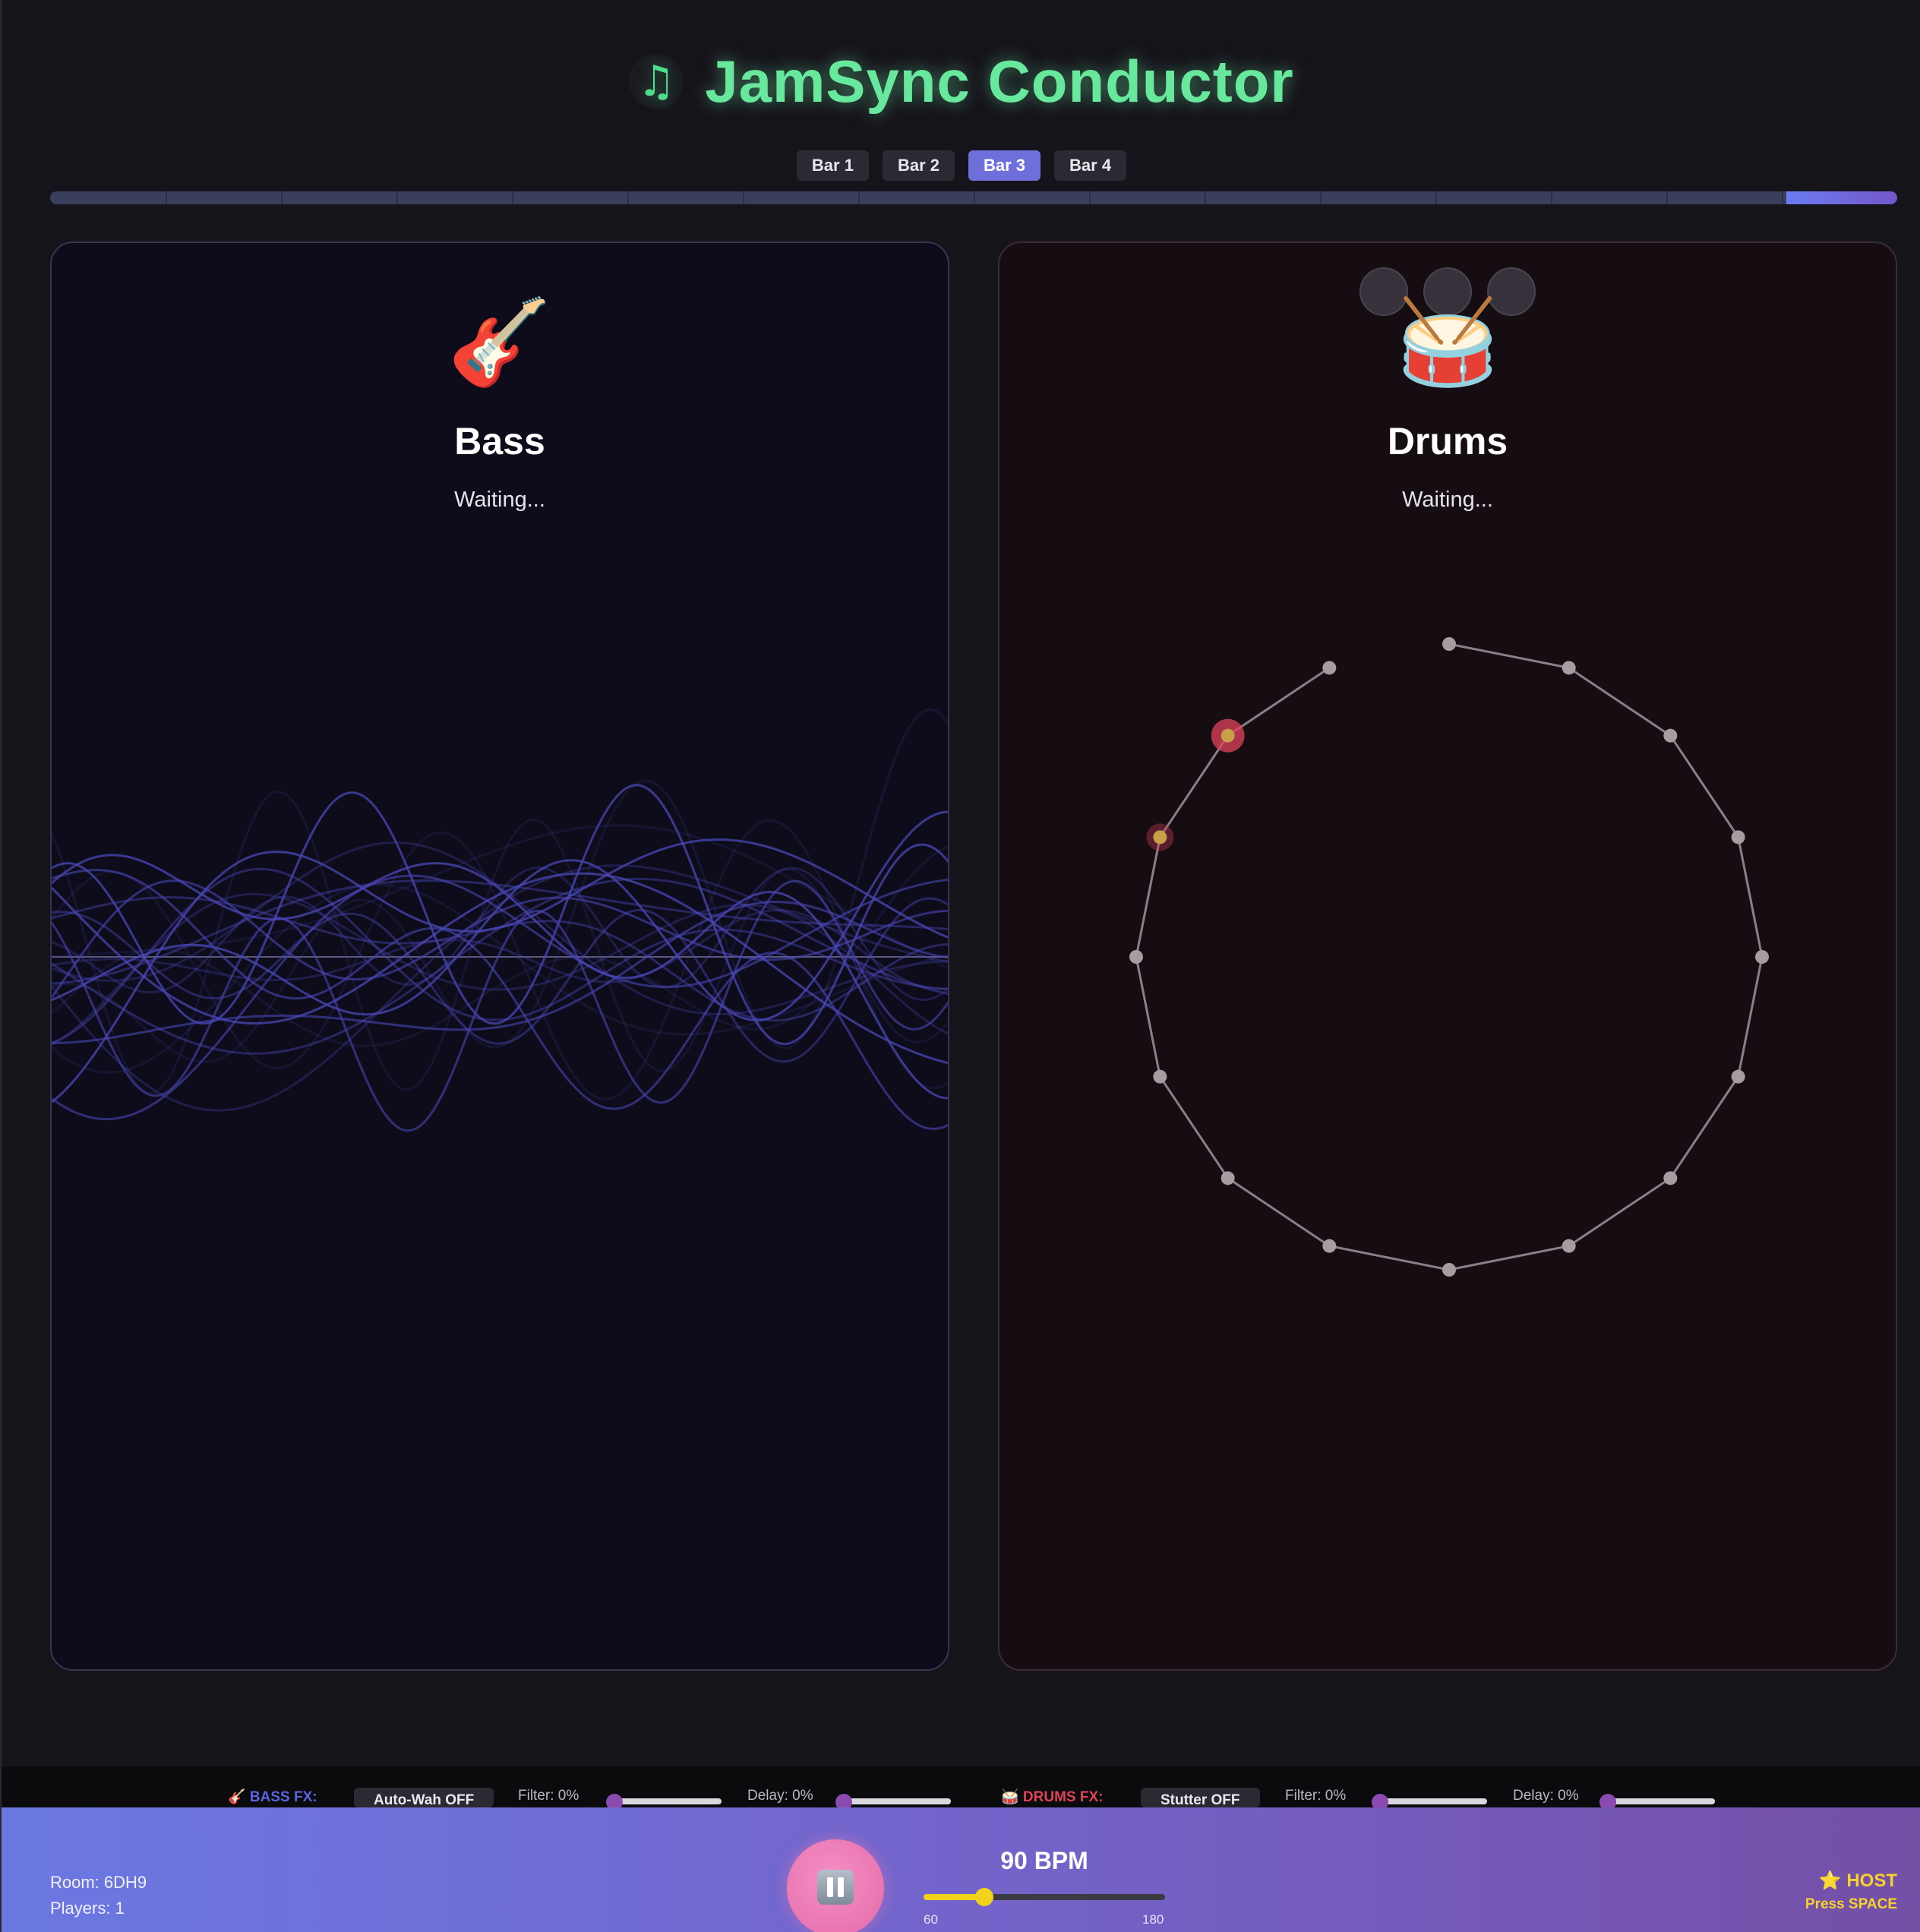 The width and height of the screenshot is (1920, 1932). What do you see at coordinates (273, 1797) in the screenshot?
I see `bass-fx-label: 🎸 BASS FX:` at bounding box center [273, 1797].